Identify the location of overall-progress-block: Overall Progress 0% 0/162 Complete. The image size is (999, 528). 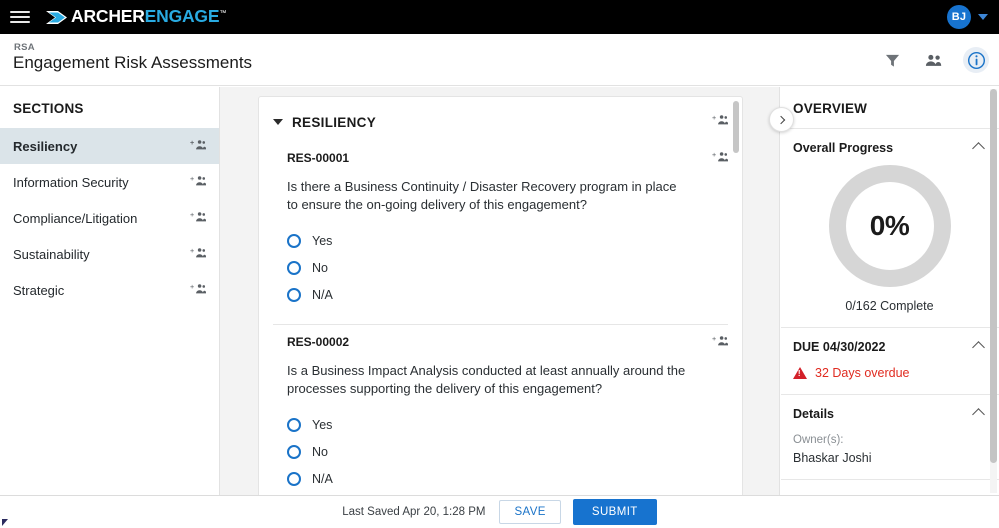
(890, 228).